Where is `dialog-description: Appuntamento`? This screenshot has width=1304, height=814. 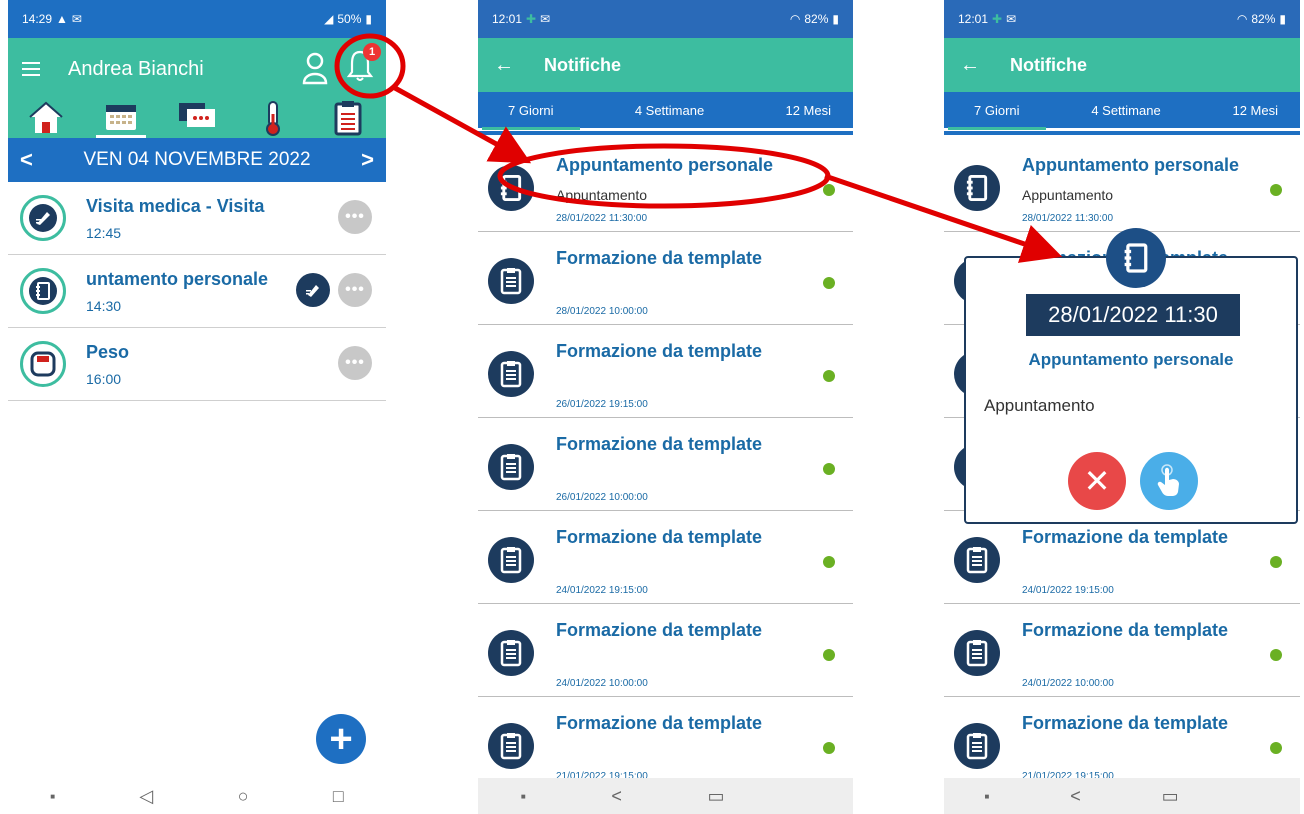 dialog-description: Appuntamento is located at coordinates (1039, 405).